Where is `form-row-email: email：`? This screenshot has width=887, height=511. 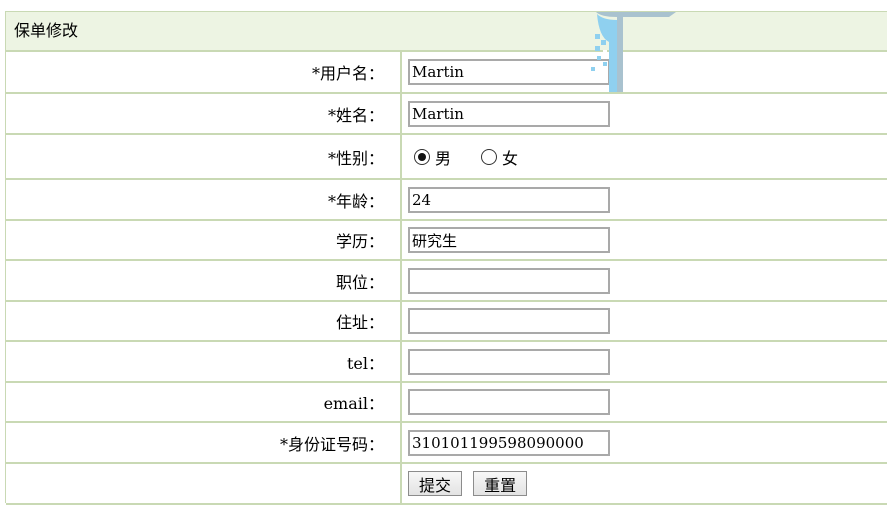 form-row-email: email： is located at coordinates (446, 402).